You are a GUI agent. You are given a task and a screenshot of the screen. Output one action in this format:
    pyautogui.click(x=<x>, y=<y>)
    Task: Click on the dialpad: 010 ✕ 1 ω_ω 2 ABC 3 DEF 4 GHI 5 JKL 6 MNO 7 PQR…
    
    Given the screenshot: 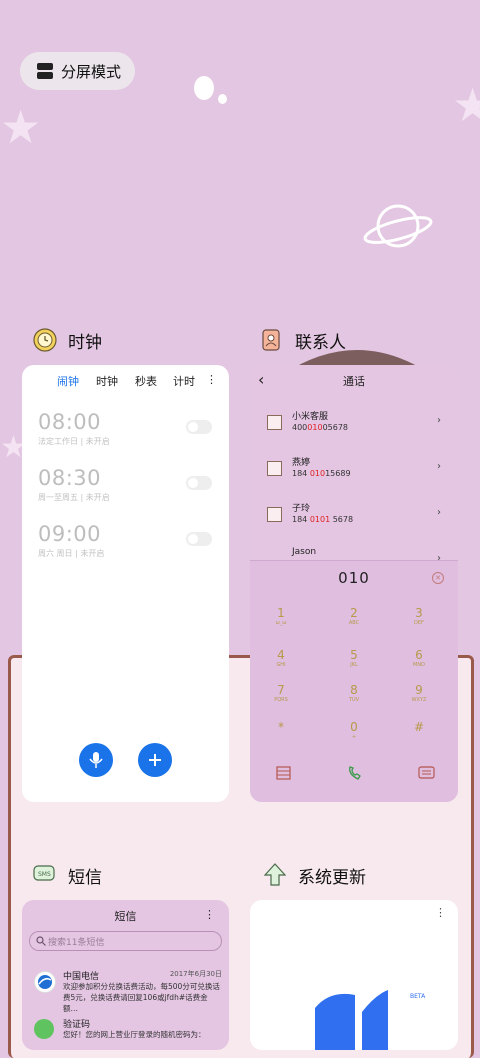 What is the action you would take?
    pyautogui.click(x=354, y=681)
    